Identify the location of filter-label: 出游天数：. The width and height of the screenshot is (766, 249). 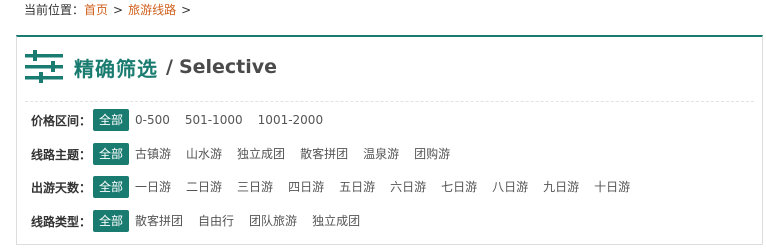
(61, 187).